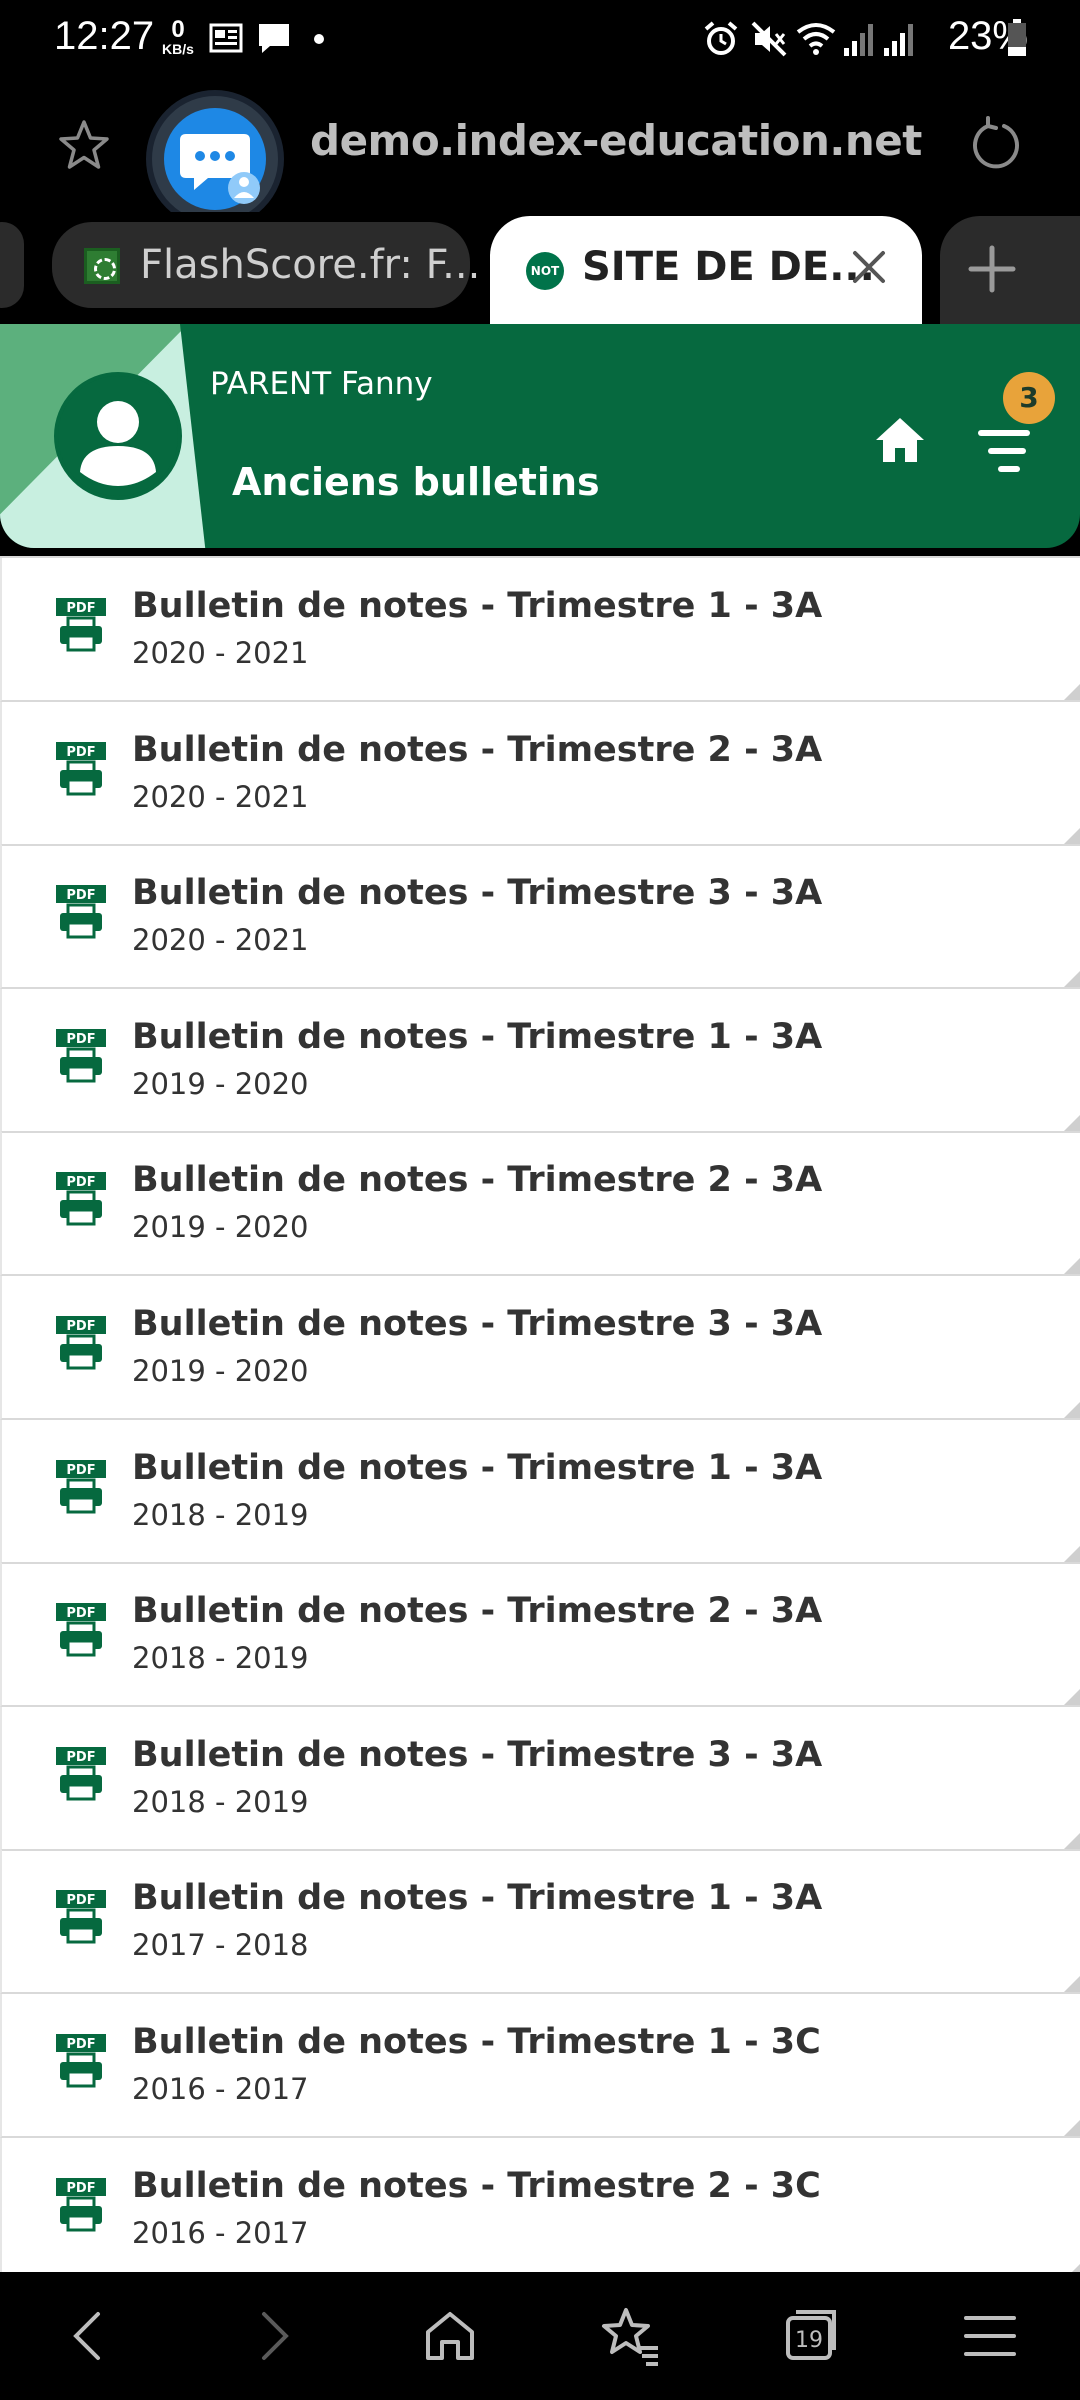  I want to click on floating-chat-bubble, so click(215, 159).